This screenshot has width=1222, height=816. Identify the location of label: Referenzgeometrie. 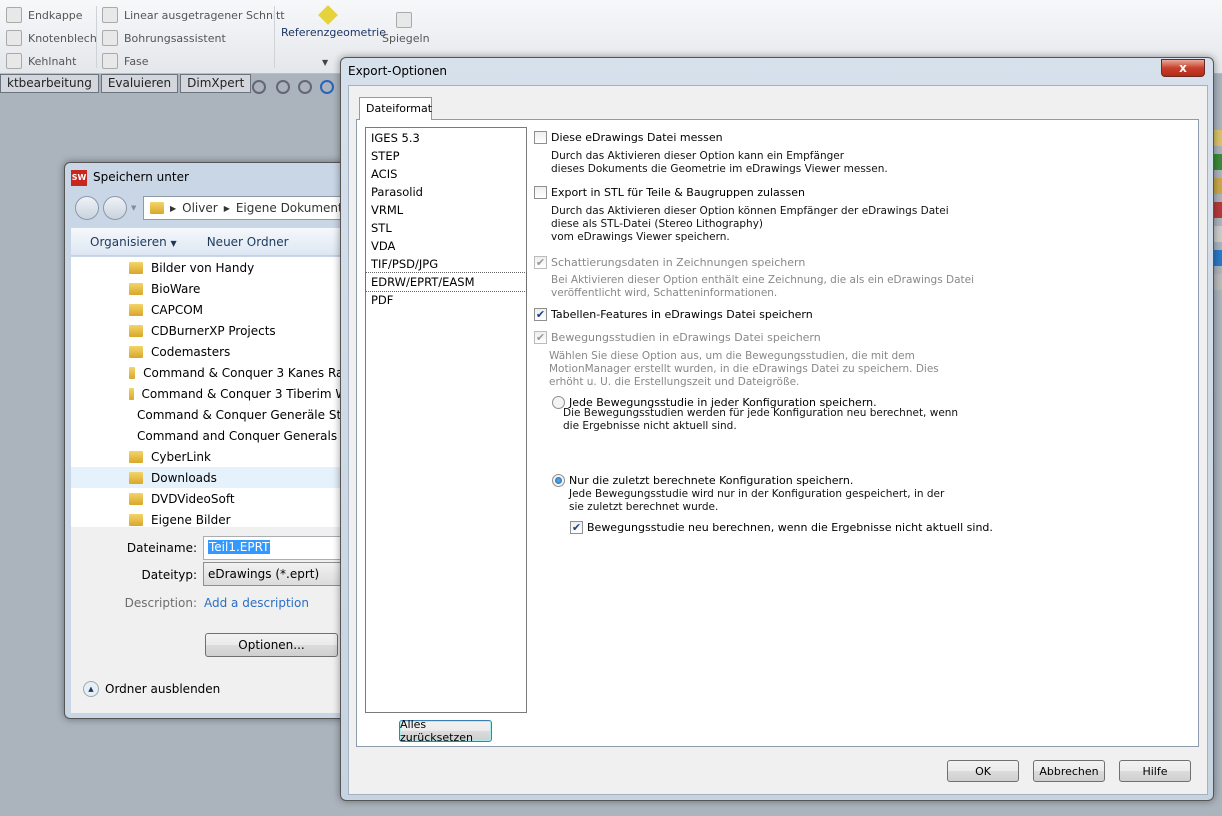
(333, 32).